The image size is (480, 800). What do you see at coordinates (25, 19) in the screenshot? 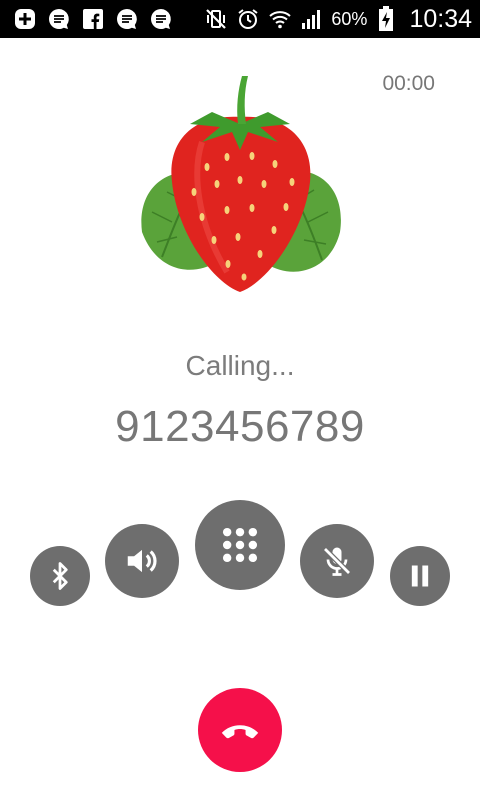
I see `add-notification-icon` at bounding box center [25, 19].